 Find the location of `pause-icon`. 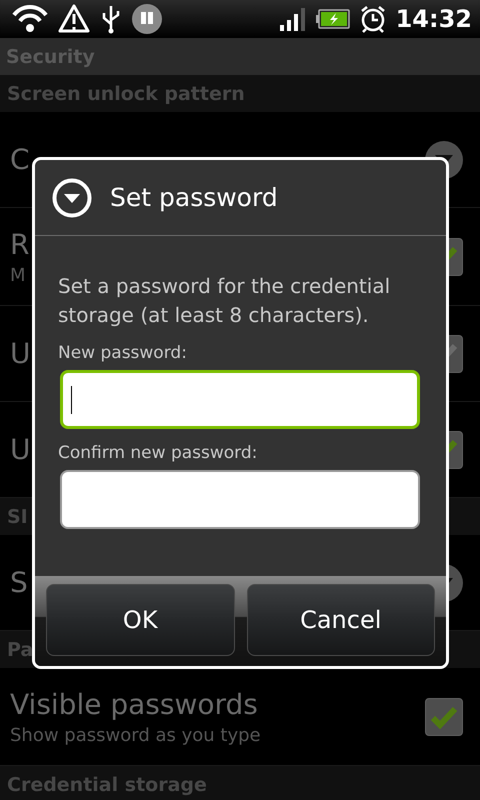

pause-icon is located at coordinates (147, 19).